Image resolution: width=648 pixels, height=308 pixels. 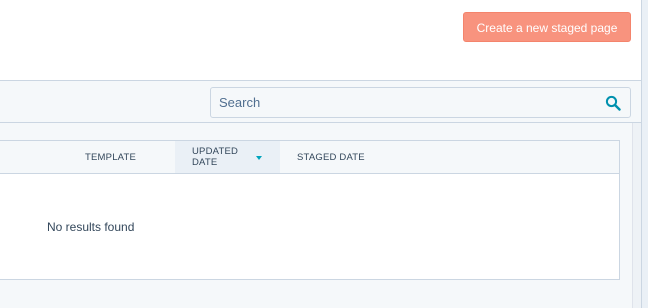 What do you see at coordinates (636, 215) in the screenshot?
I see `scrollbar` at bounding box center [636, 215].